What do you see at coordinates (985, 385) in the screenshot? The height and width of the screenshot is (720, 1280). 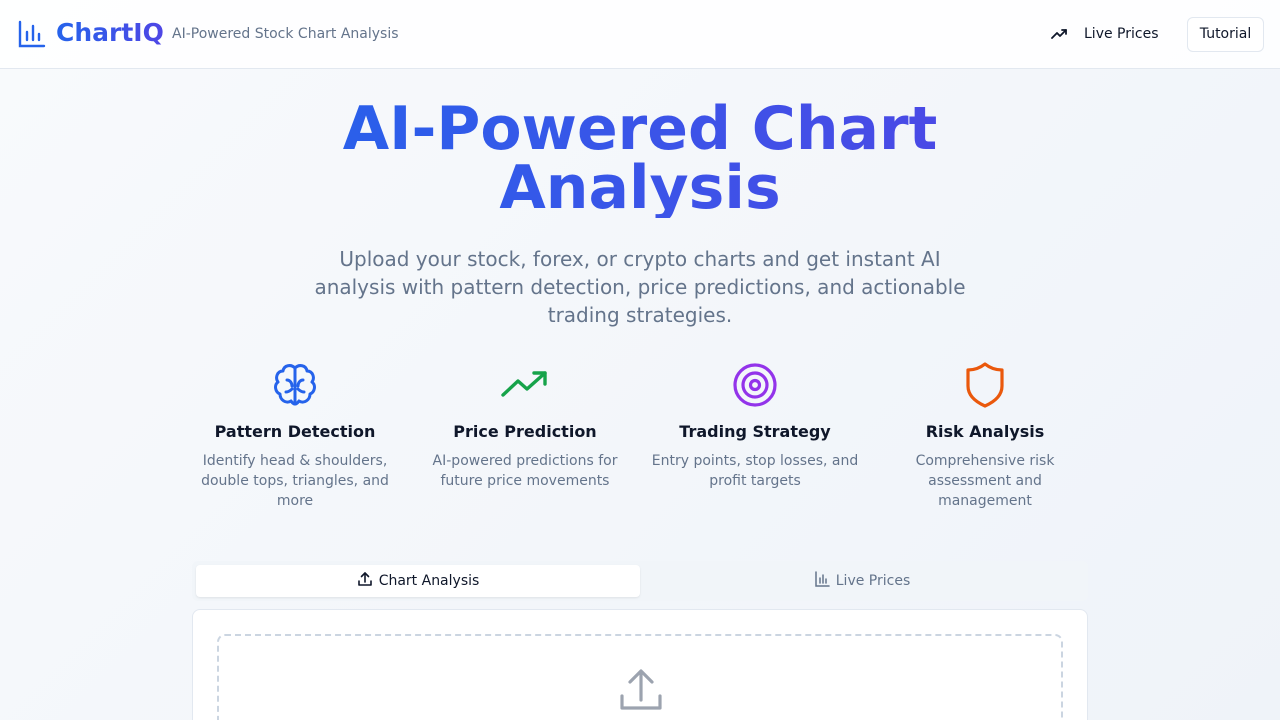 I see `shield-icon` at bounding box center [985, 385].